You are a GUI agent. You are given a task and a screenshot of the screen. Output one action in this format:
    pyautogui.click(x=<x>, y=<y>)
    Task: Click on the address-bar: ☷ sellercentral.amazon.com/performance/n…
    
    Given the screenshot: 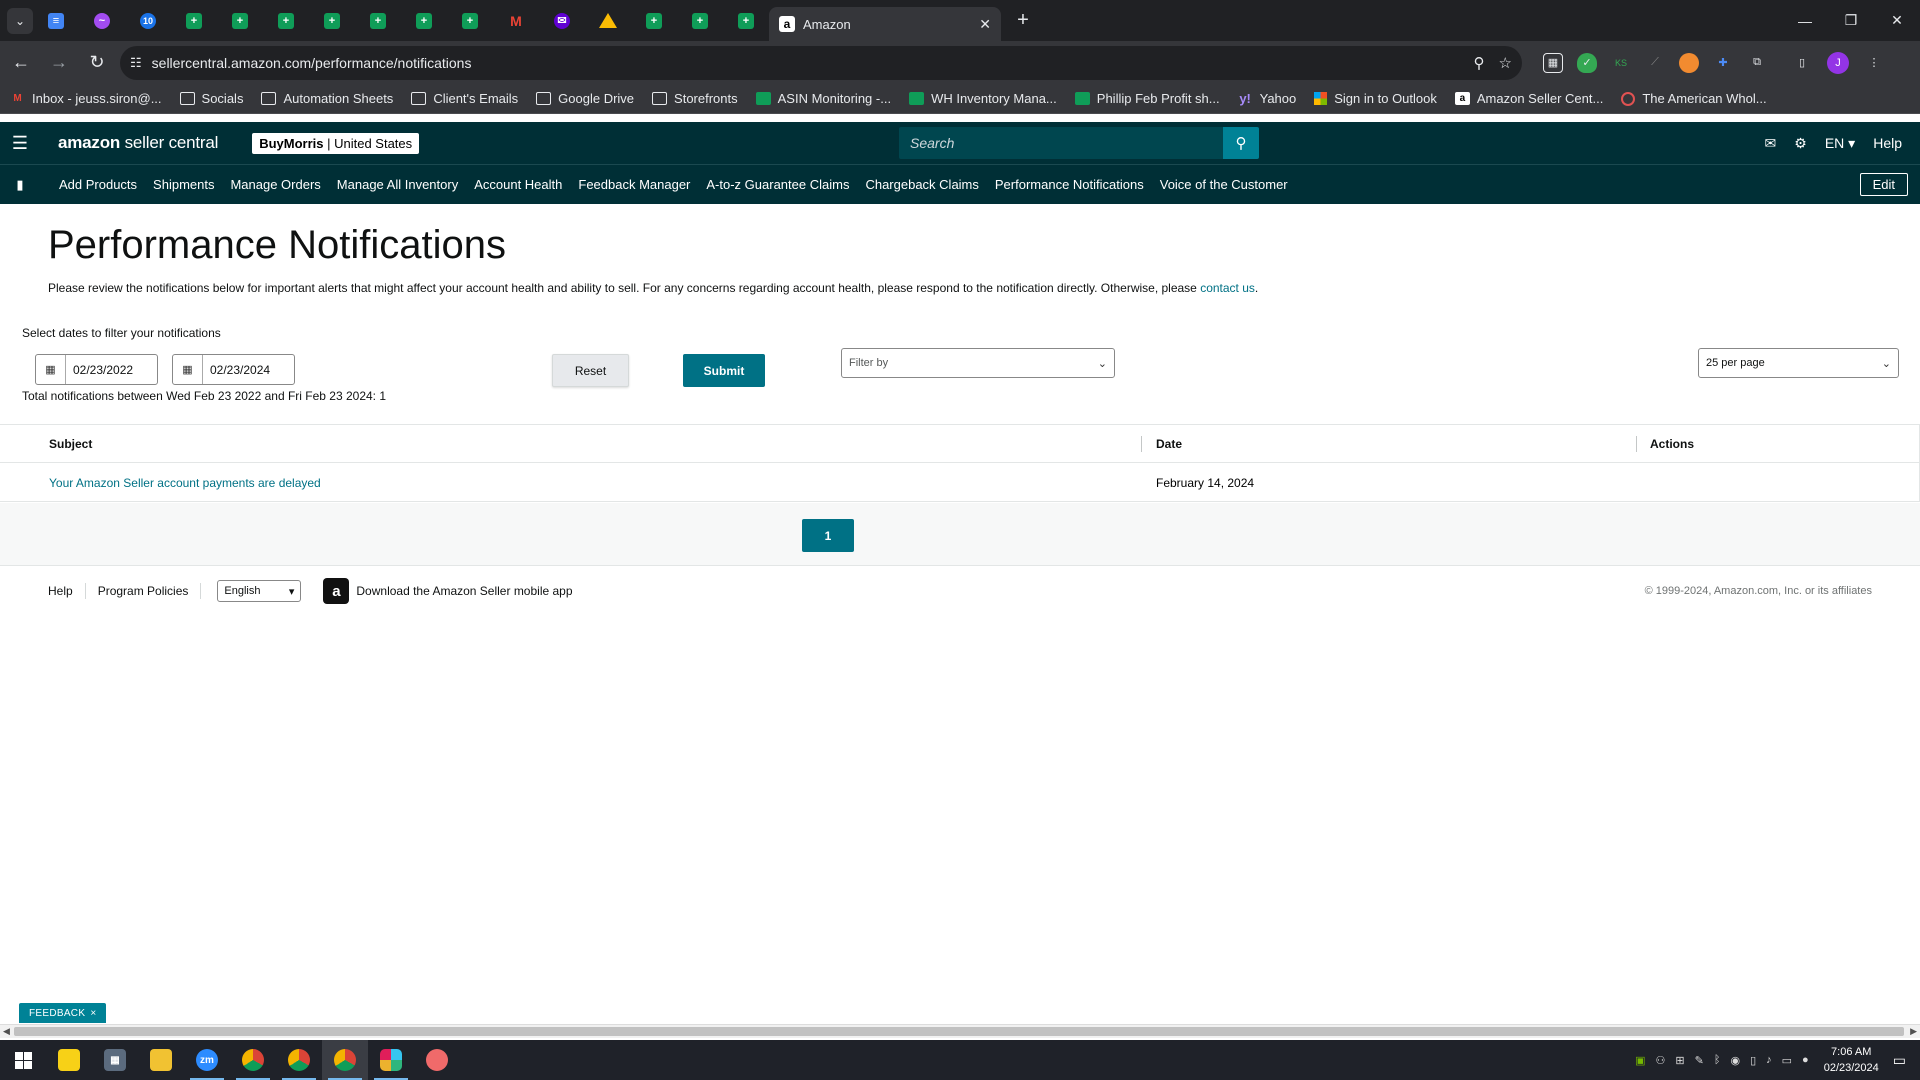 What is the action you would take?
    pyautogui.click(x=821, y=62)
    